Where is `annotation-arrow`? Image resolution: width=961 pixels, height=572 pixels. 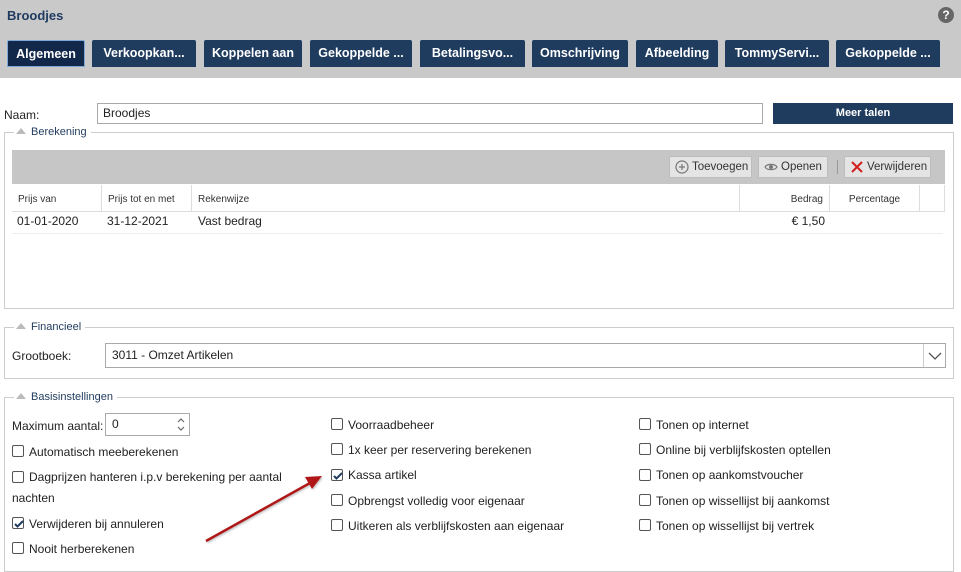 annotation-arrow is located at coordinates (263, 509).